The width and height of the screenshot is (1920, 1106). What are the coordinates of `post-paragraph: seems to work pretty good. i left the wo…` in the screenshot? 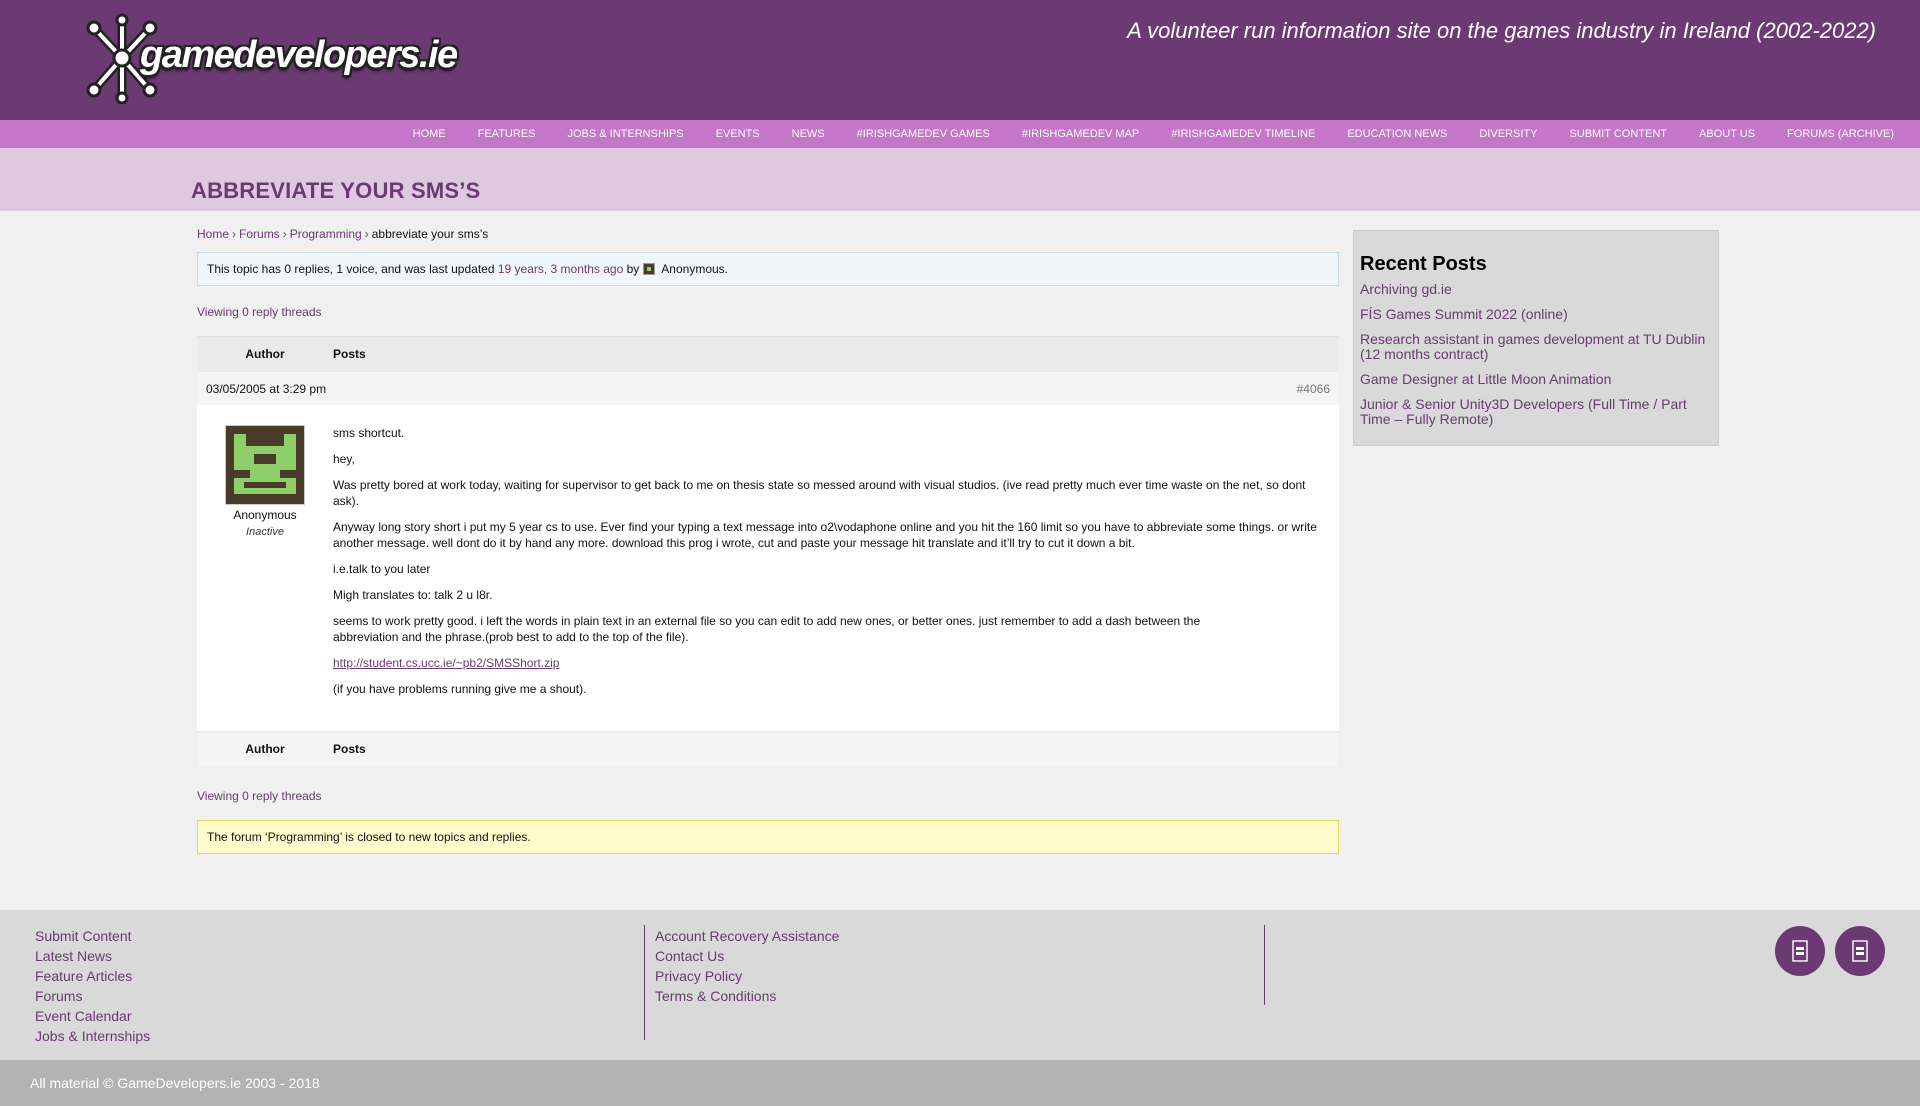 It's located at (767, 629).